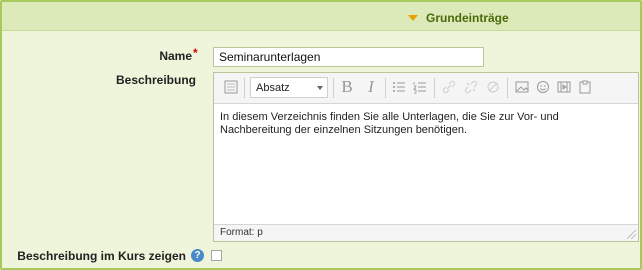 The width and height of the screenshot is (642, 270). Describe the element at coordinates (101, 256) in the screenshot. I see `show-in-course-label: Beschreibung im Kurs zeigen` at that location.